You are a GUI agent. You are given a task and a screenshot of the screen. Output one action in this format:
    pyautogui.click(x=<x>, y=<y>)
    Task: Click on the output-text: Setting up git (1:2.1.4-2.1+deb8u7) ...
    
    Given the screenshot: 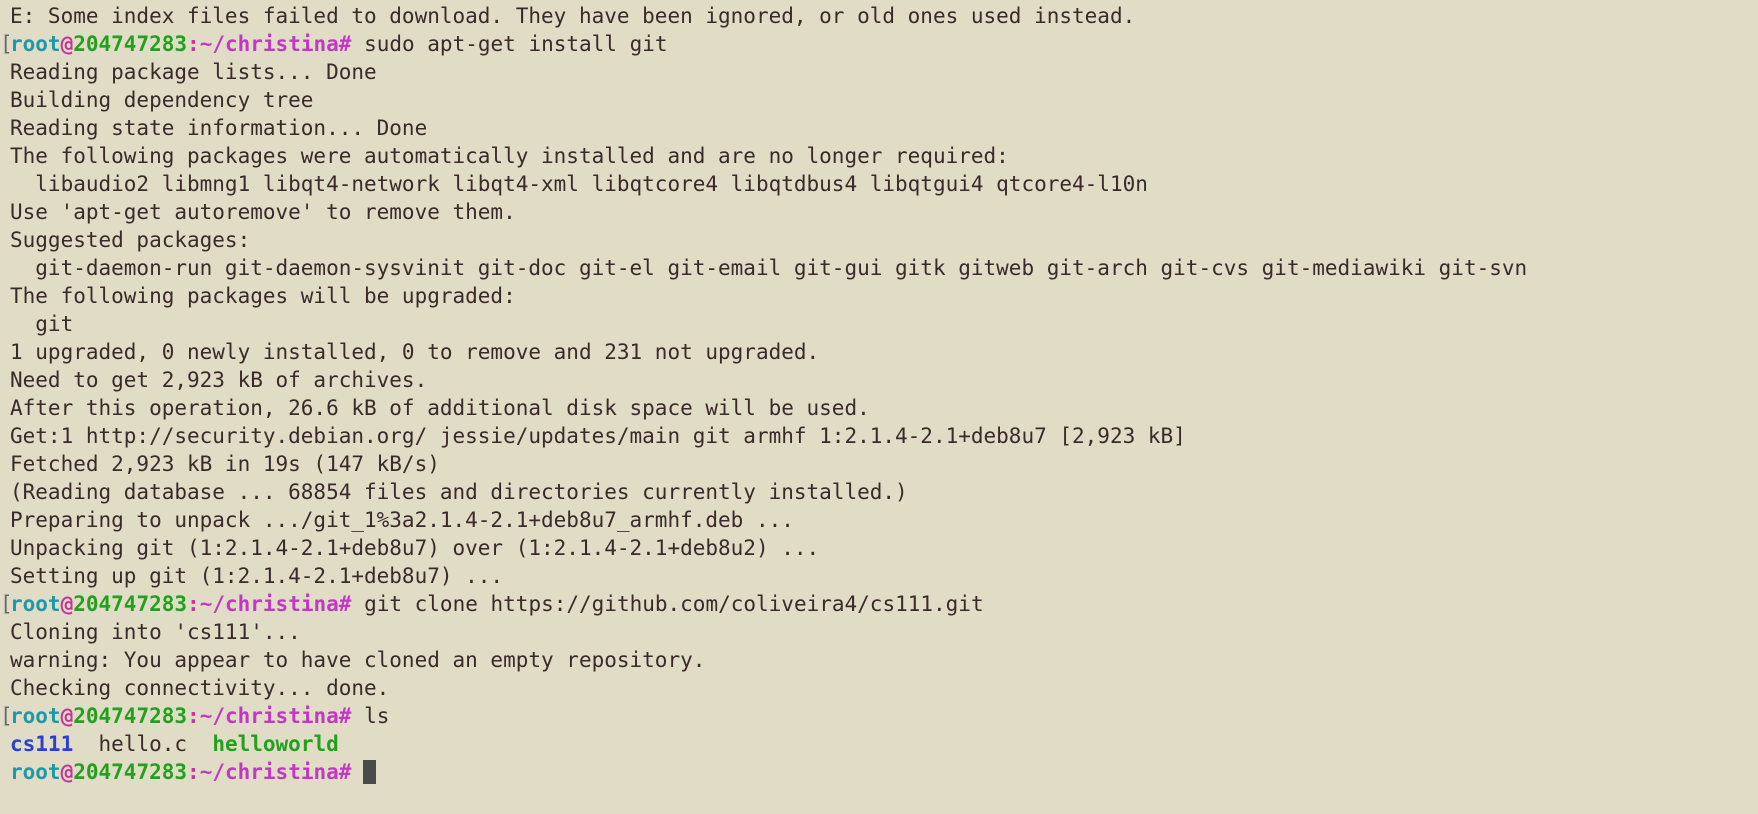 What is the action you would take?
    pyautogui.click(x=257, y=576)
    